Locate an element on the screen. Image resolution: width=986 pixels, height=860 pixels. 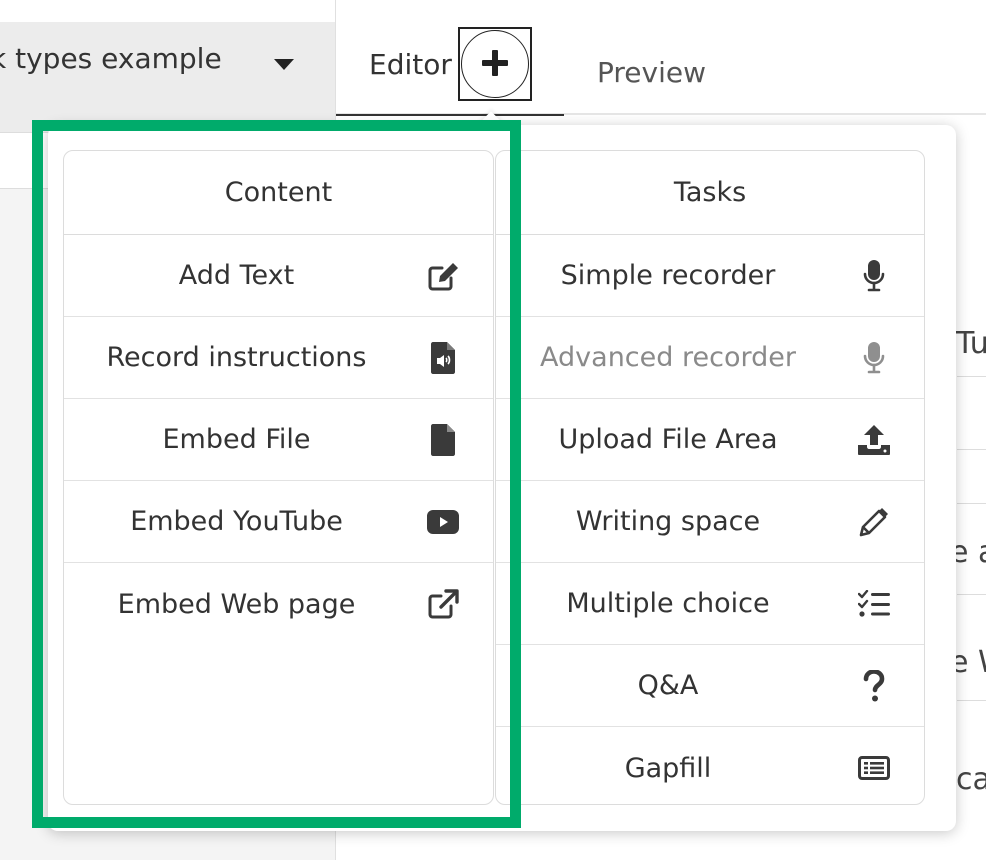
record-instructions-item: Record instructions is located at coordinates (278, 358).